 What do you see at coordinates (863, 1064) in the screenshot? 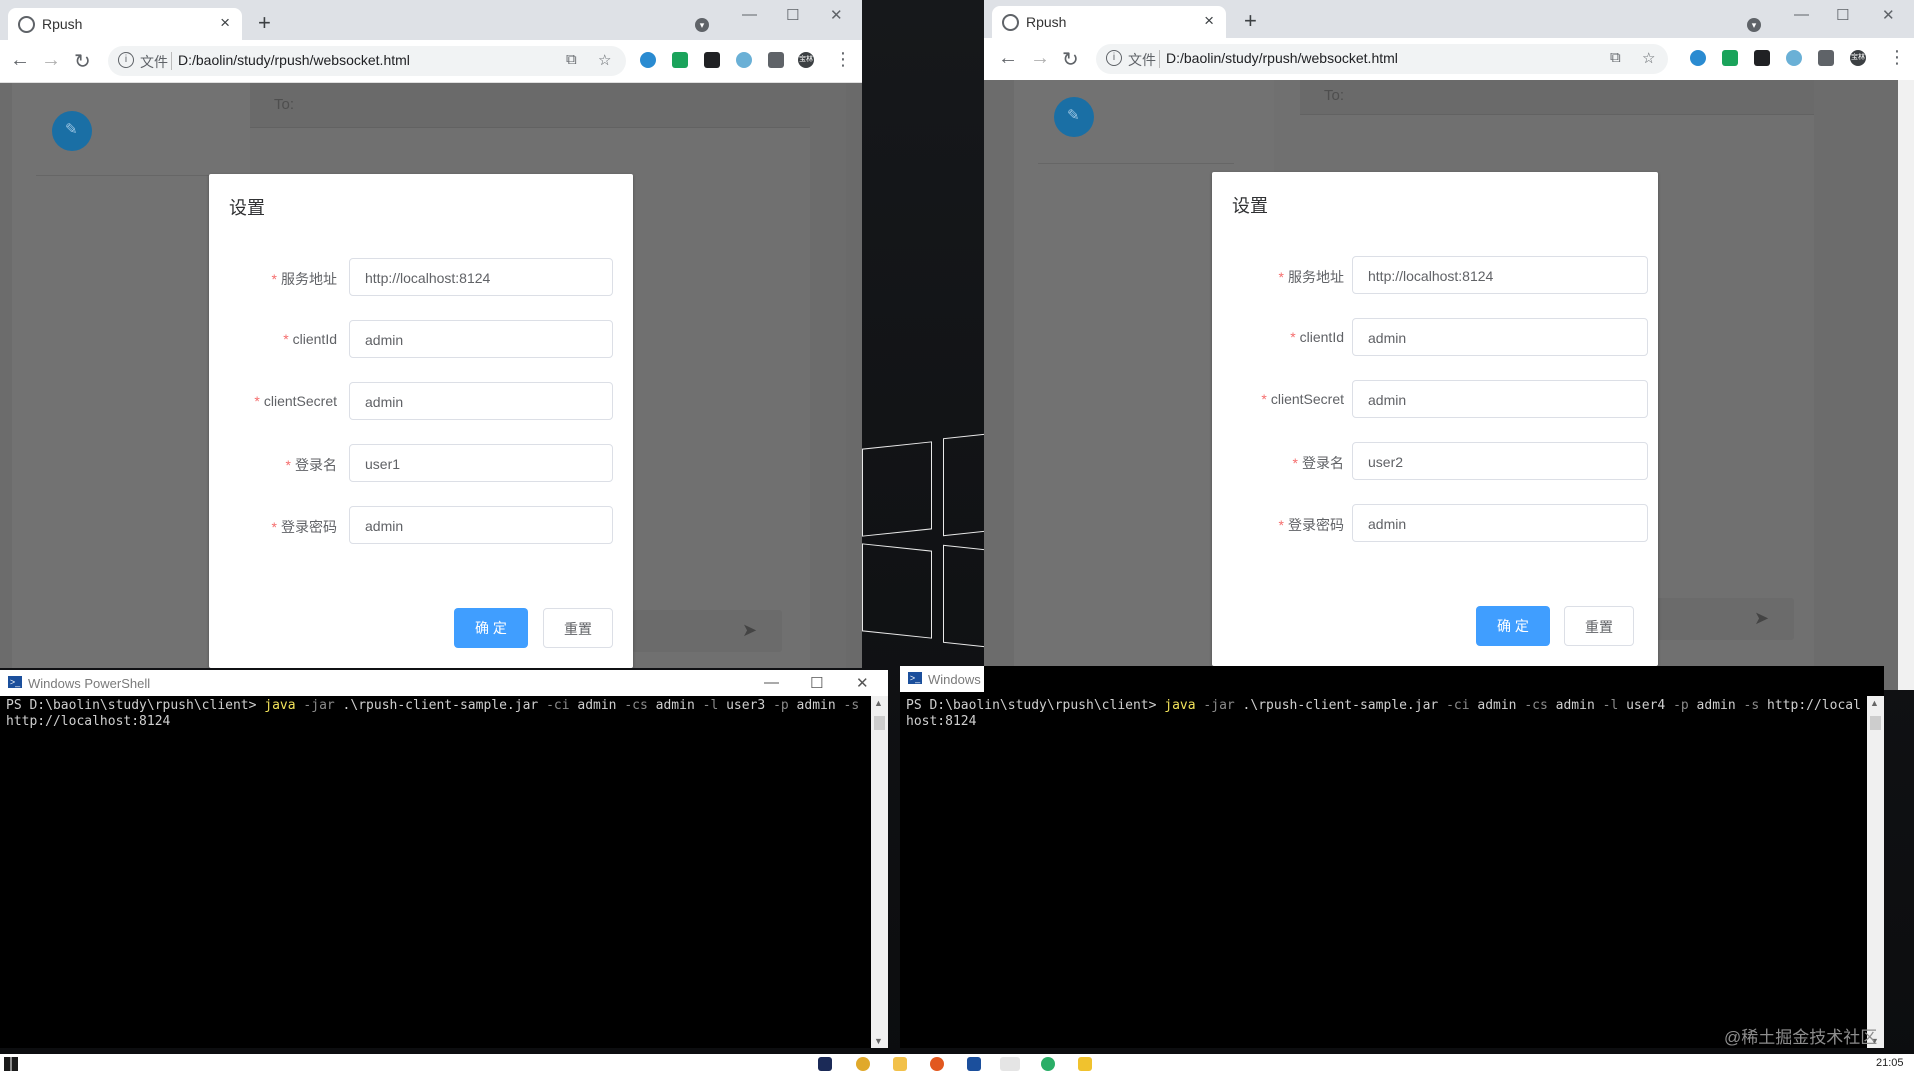
I see `chrome-icon` at bounding box center [863, 1064].